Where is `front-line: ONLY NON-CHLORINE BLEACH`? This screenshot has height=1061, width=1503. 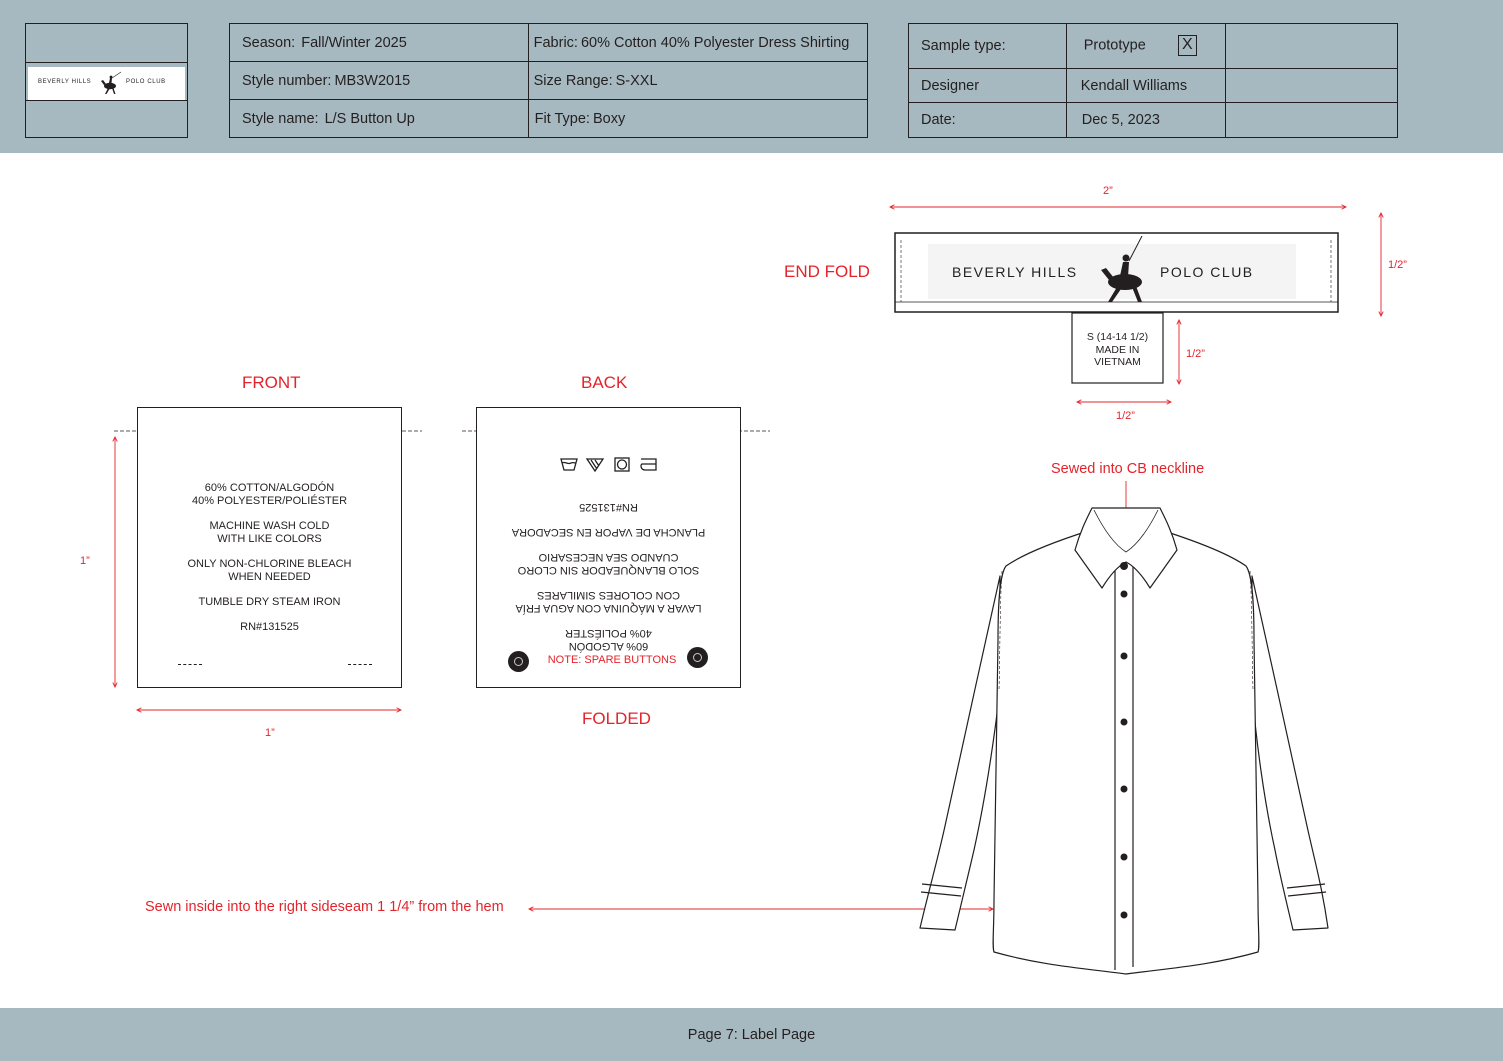
front-line: ONLY NON-CHLORINE BLEACH is located at coordinates (269, 564).